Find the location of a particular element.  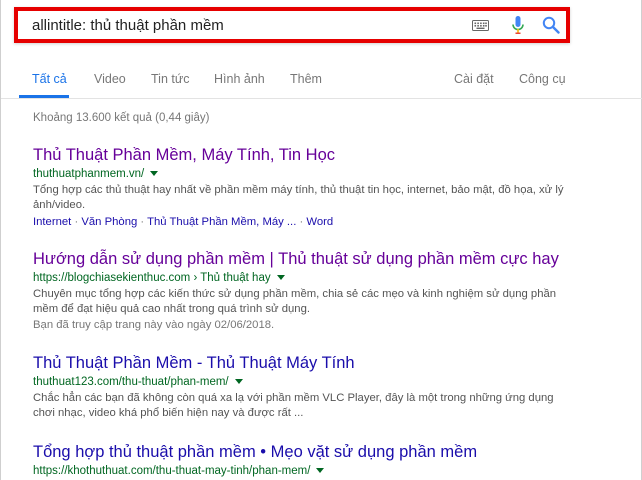

tab-news: Tin tức is located at coordinates (170, 79).